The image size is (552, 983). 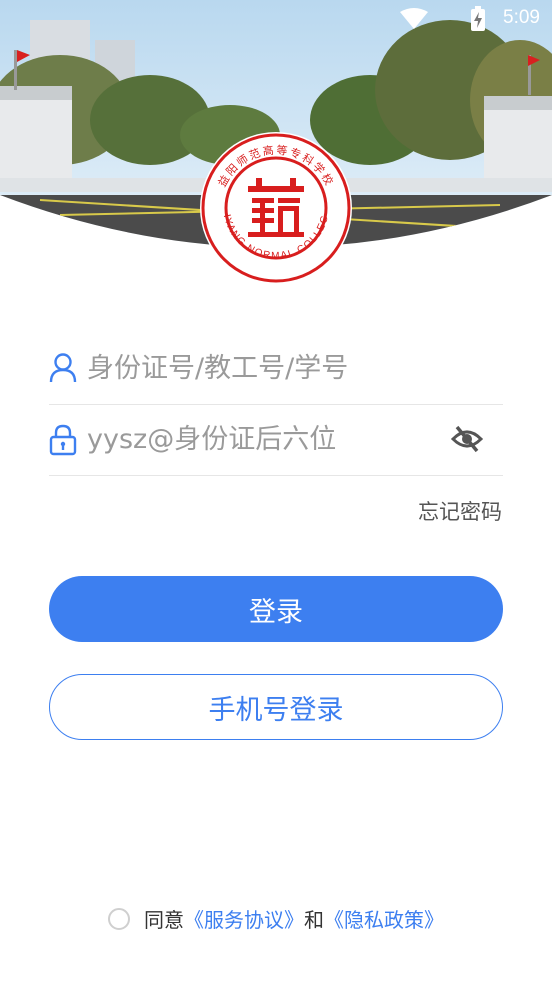 What do you see at coordinates (267, 439) in the screenshot?
I see `password-input` at bounding box center [267, 439].